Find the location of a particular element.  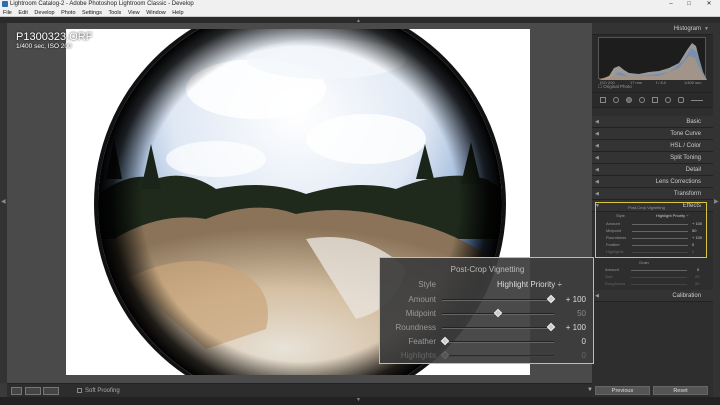

vignetting-style-dropdown: Highlight Priority ÷ is located at coordinates (529, 284).